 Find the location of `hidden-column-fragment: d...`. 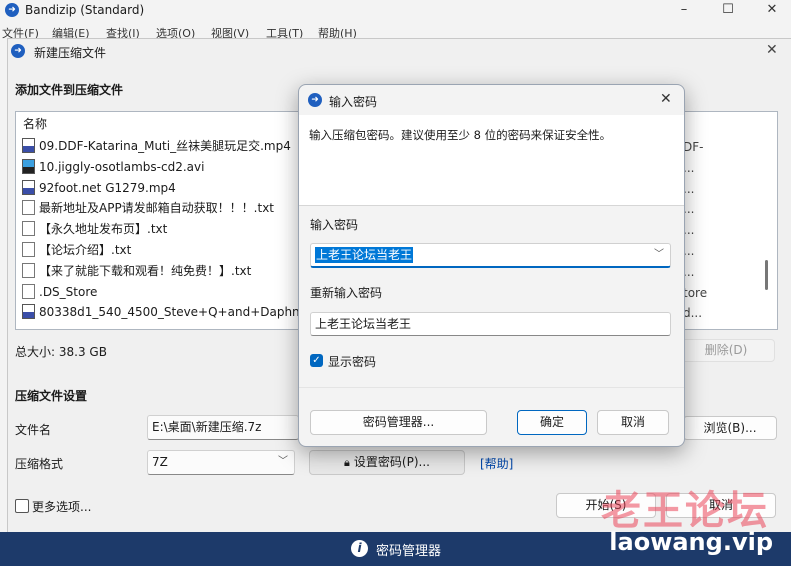

hidden-column-fragment: d... is located at coordinates (693, 313).